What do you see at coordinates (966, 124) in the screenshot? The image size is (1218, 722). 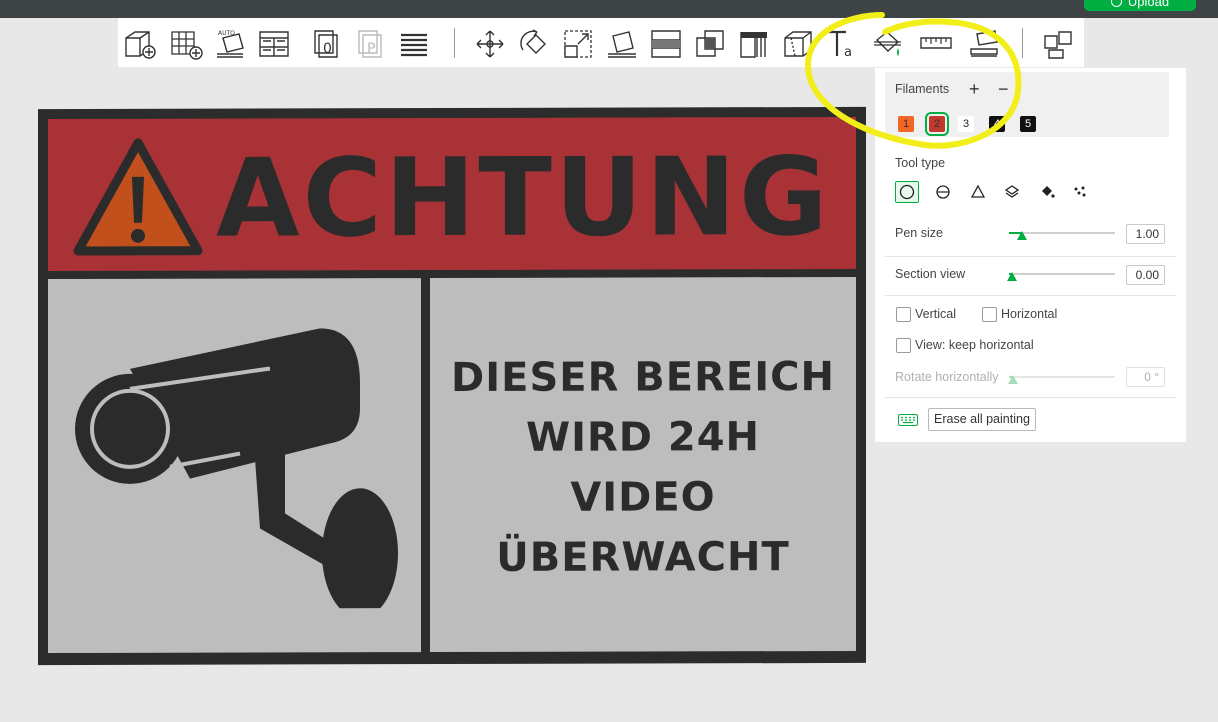 I see `filament-swatch-3: 3` at bounding box center [966, 124].